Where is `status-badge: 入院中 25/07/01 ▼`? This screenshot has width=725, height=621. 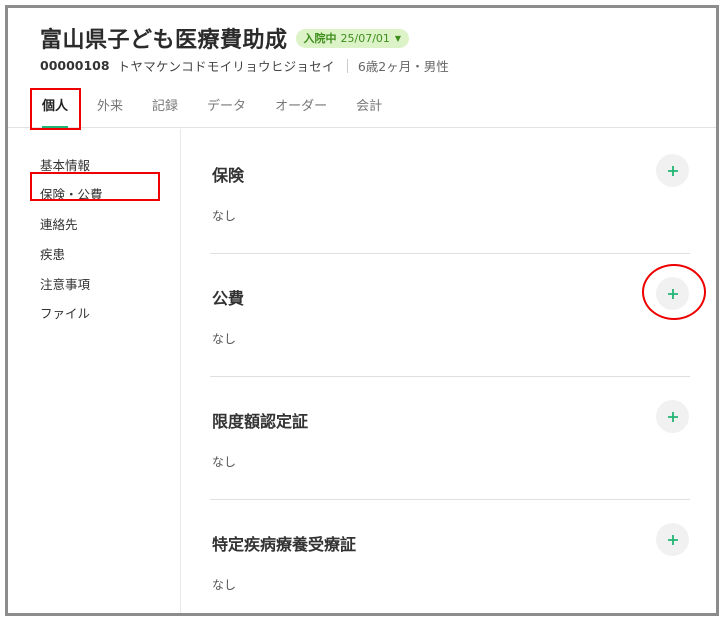 status-badge: 入院中 25/07/01 ▼ is located at coordinates (352, 38).